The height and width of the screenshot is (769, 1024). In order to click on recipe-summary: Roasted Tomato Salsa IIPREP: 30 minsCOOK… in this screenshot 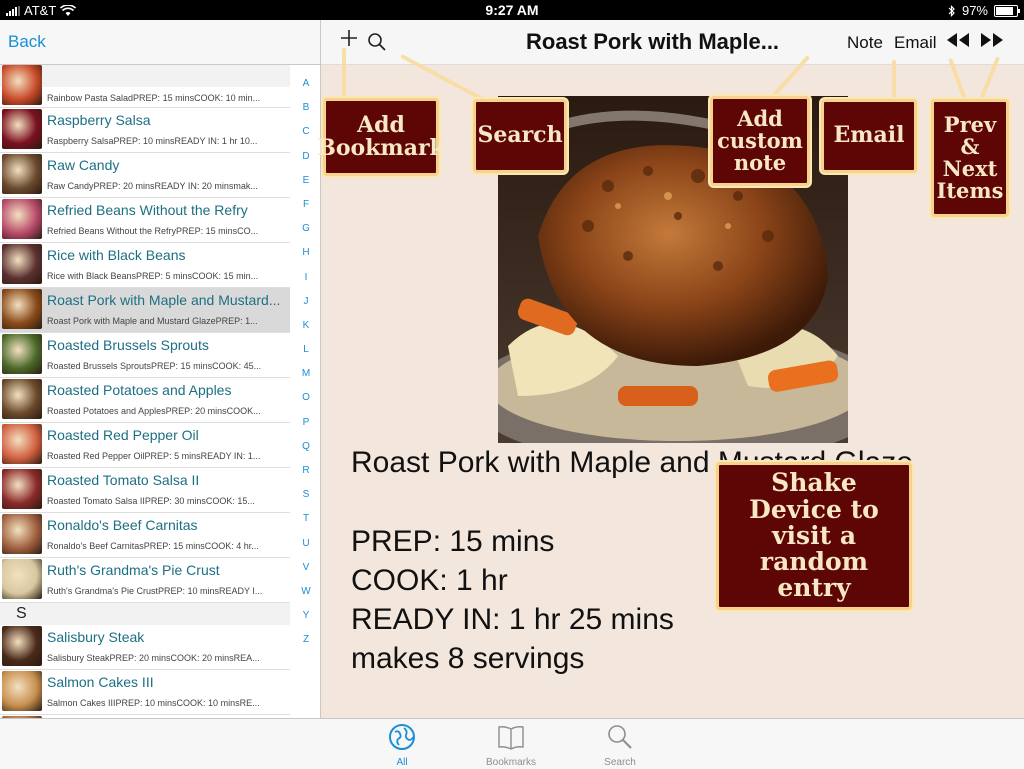, I will do `click(151, 501)`.